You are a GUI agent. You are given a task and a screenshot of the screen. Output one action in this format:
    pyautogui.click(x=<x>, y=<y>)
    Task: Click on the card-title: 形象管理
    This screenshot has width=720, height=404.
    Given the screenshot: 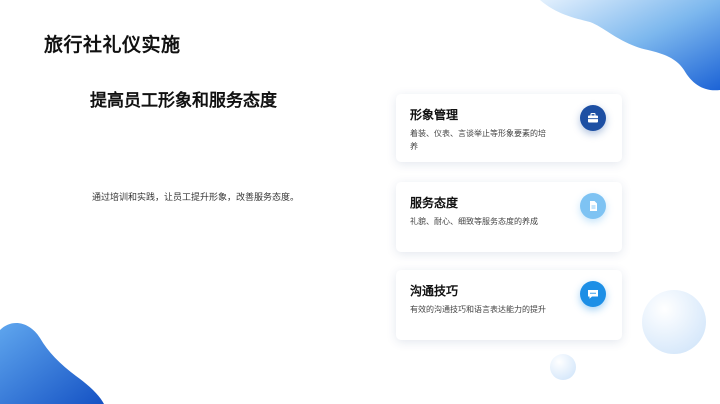 What is the action you would take?
    pyautogui.click(x=434, y=115)
    